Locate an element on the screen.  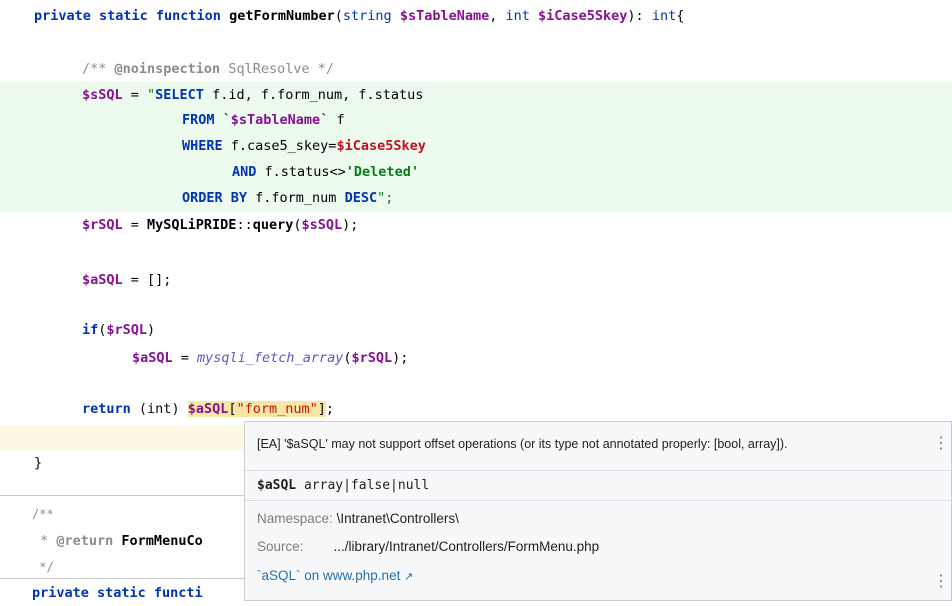
sql-string: 'Deleted' is located at coordinates (382, 172).